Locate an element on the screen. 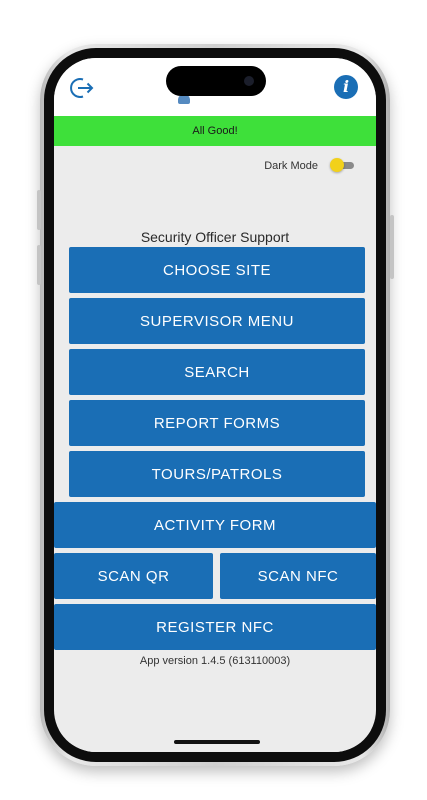 The image size is (427, 800). camera-icon is located at coordinates (249, 81).